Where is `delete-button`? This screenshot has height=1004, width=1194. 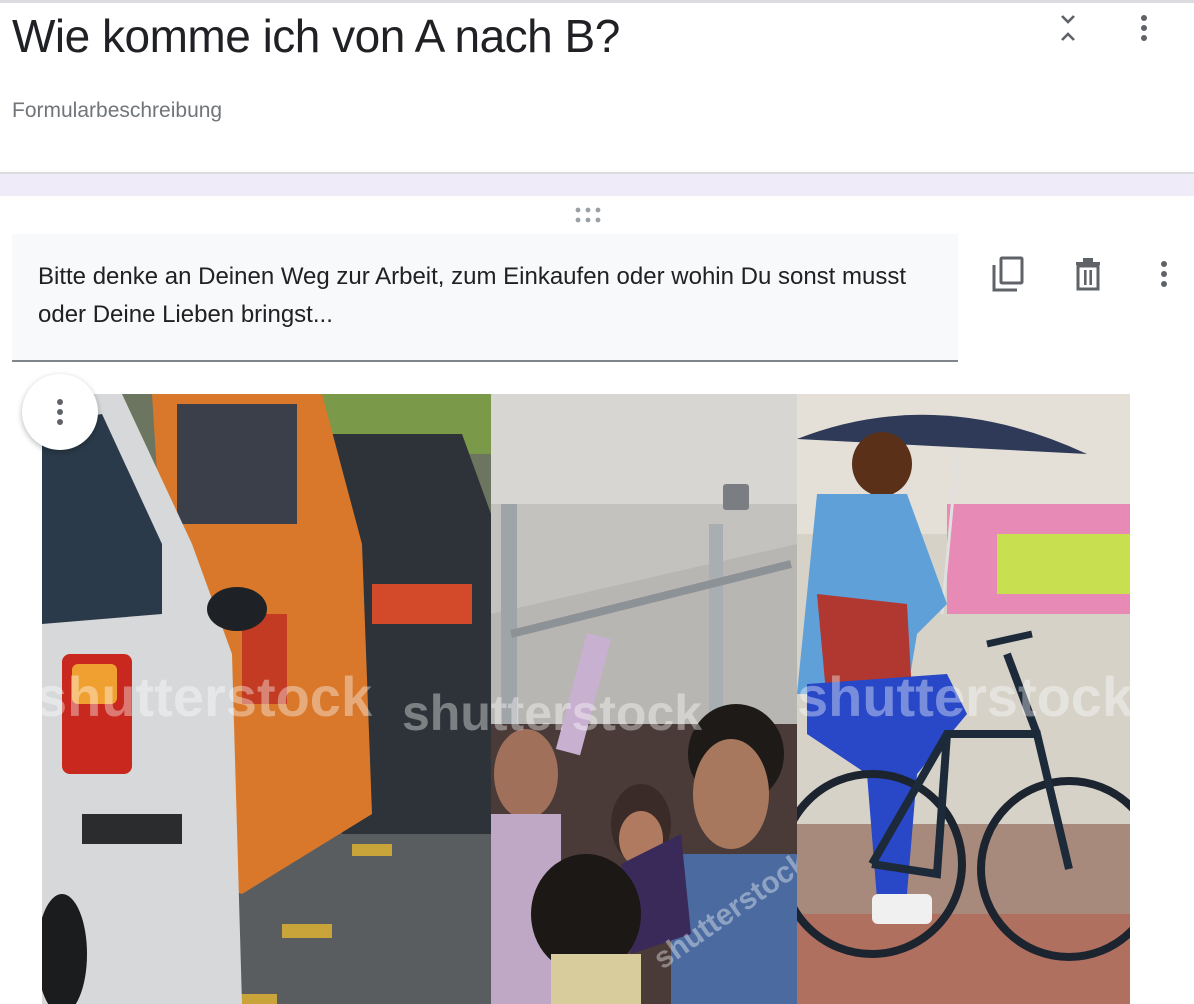 delete-button is located at coordinates (1088, 274).